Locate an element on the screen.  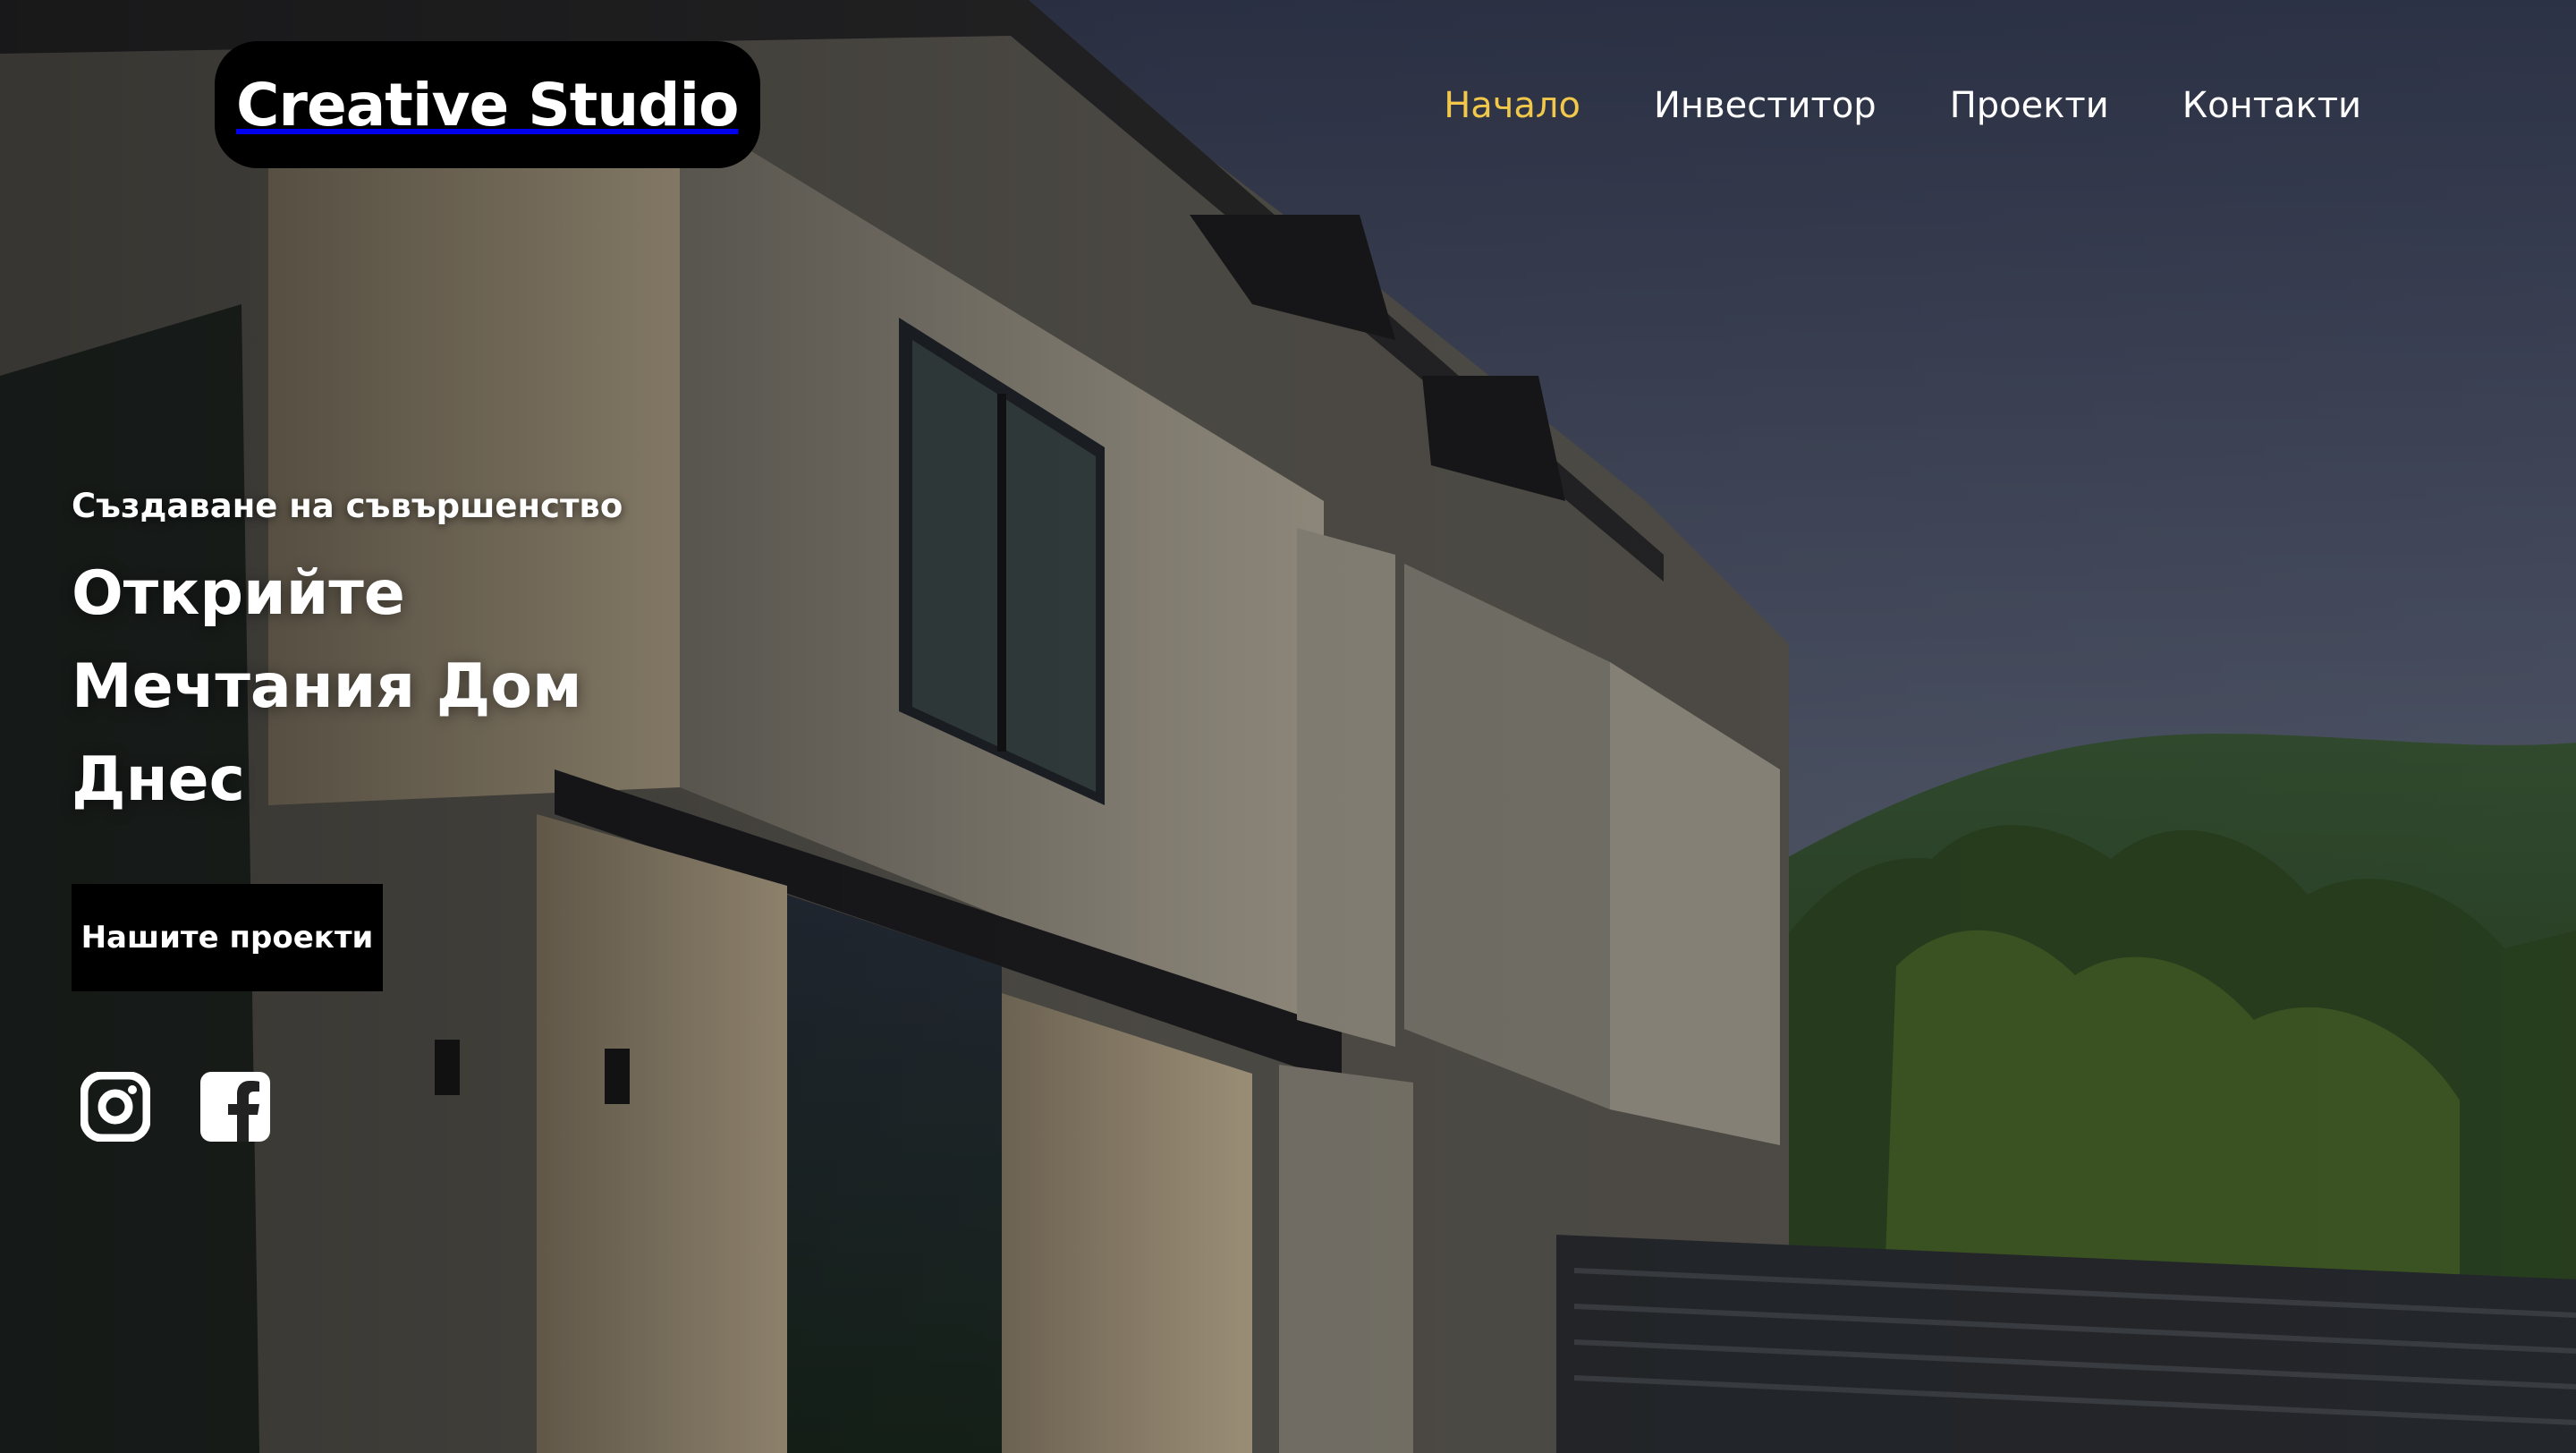
instagram-link is located at coordinates (115, 1107).